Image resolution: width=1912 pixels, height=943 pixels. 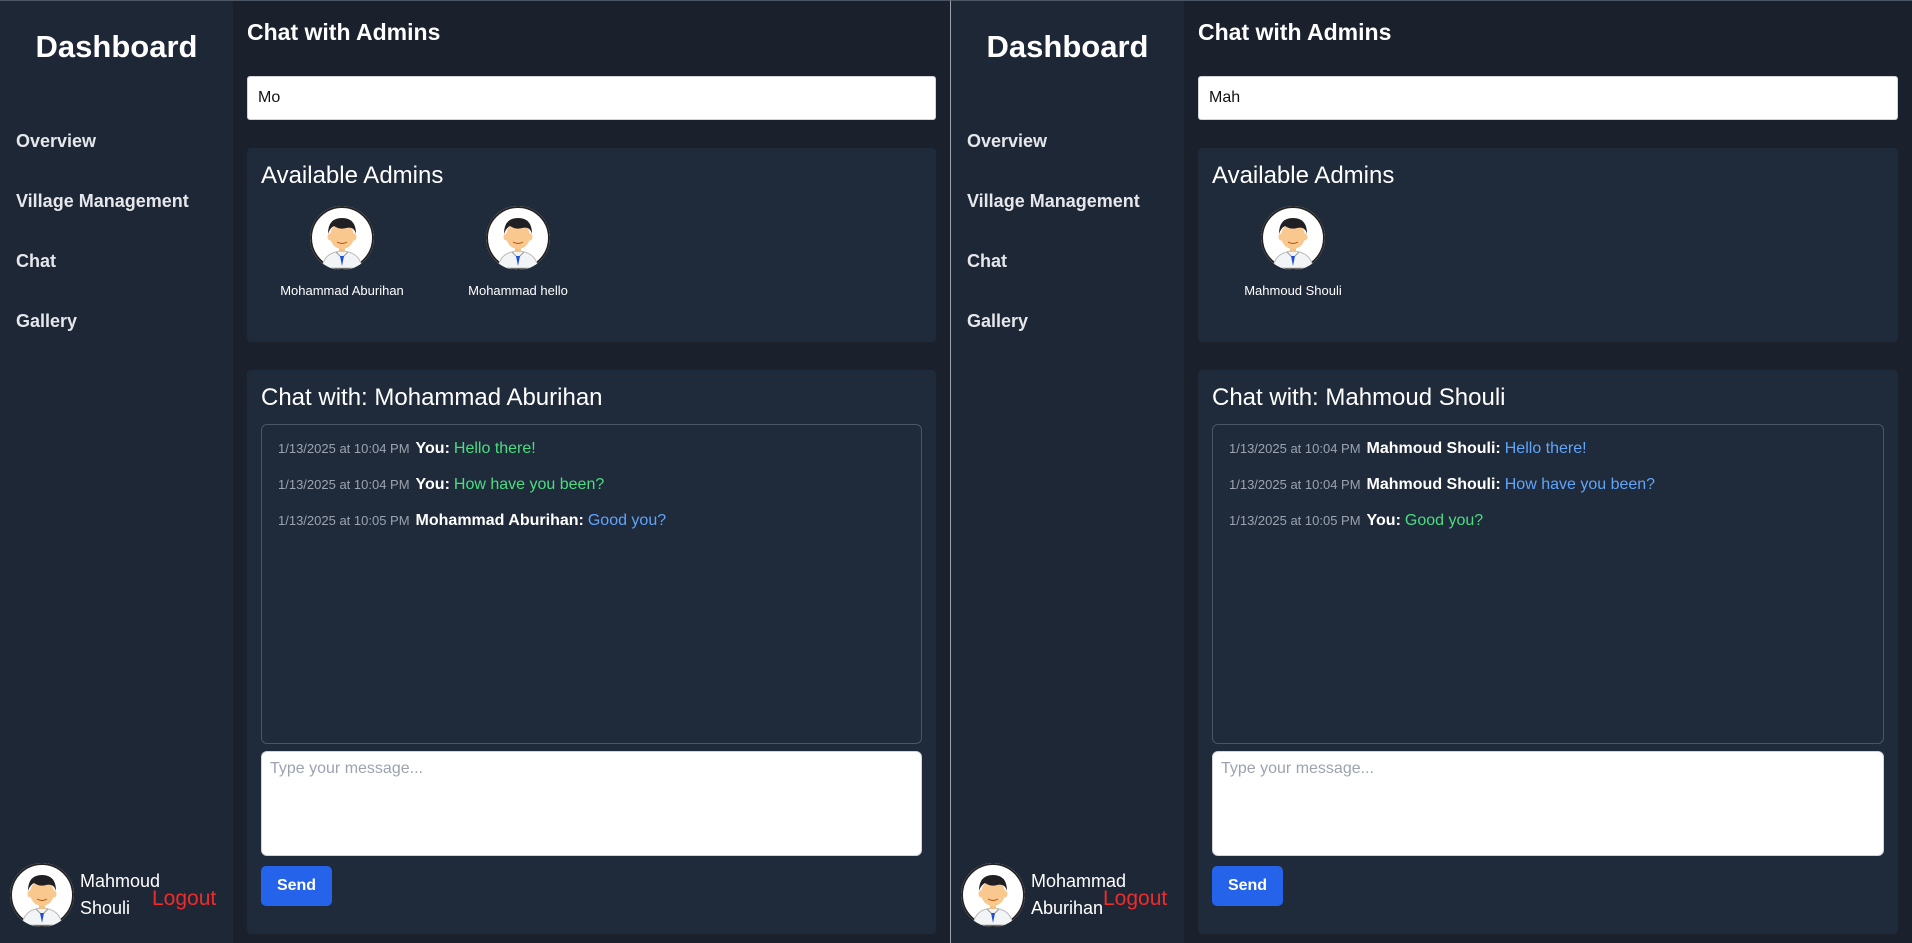 I want to click on chat-heading: Chat with: Mohammad Aburihan, so click(x=432, y=397).